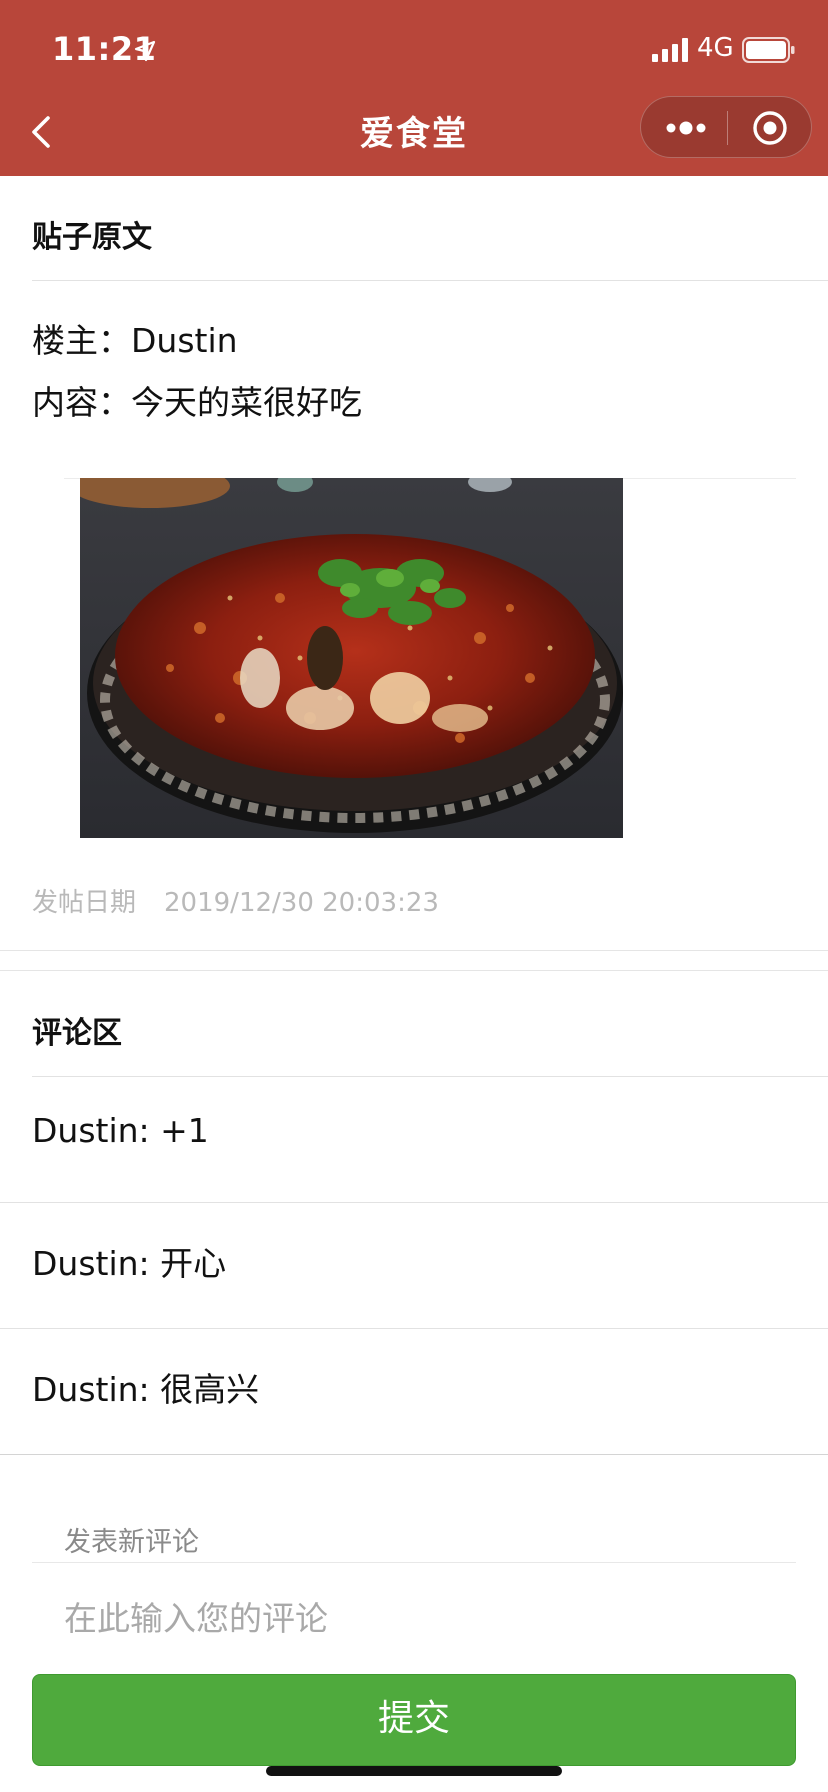  I want to click on post-author-line: 楼主：Dustin, so click(135, 338).